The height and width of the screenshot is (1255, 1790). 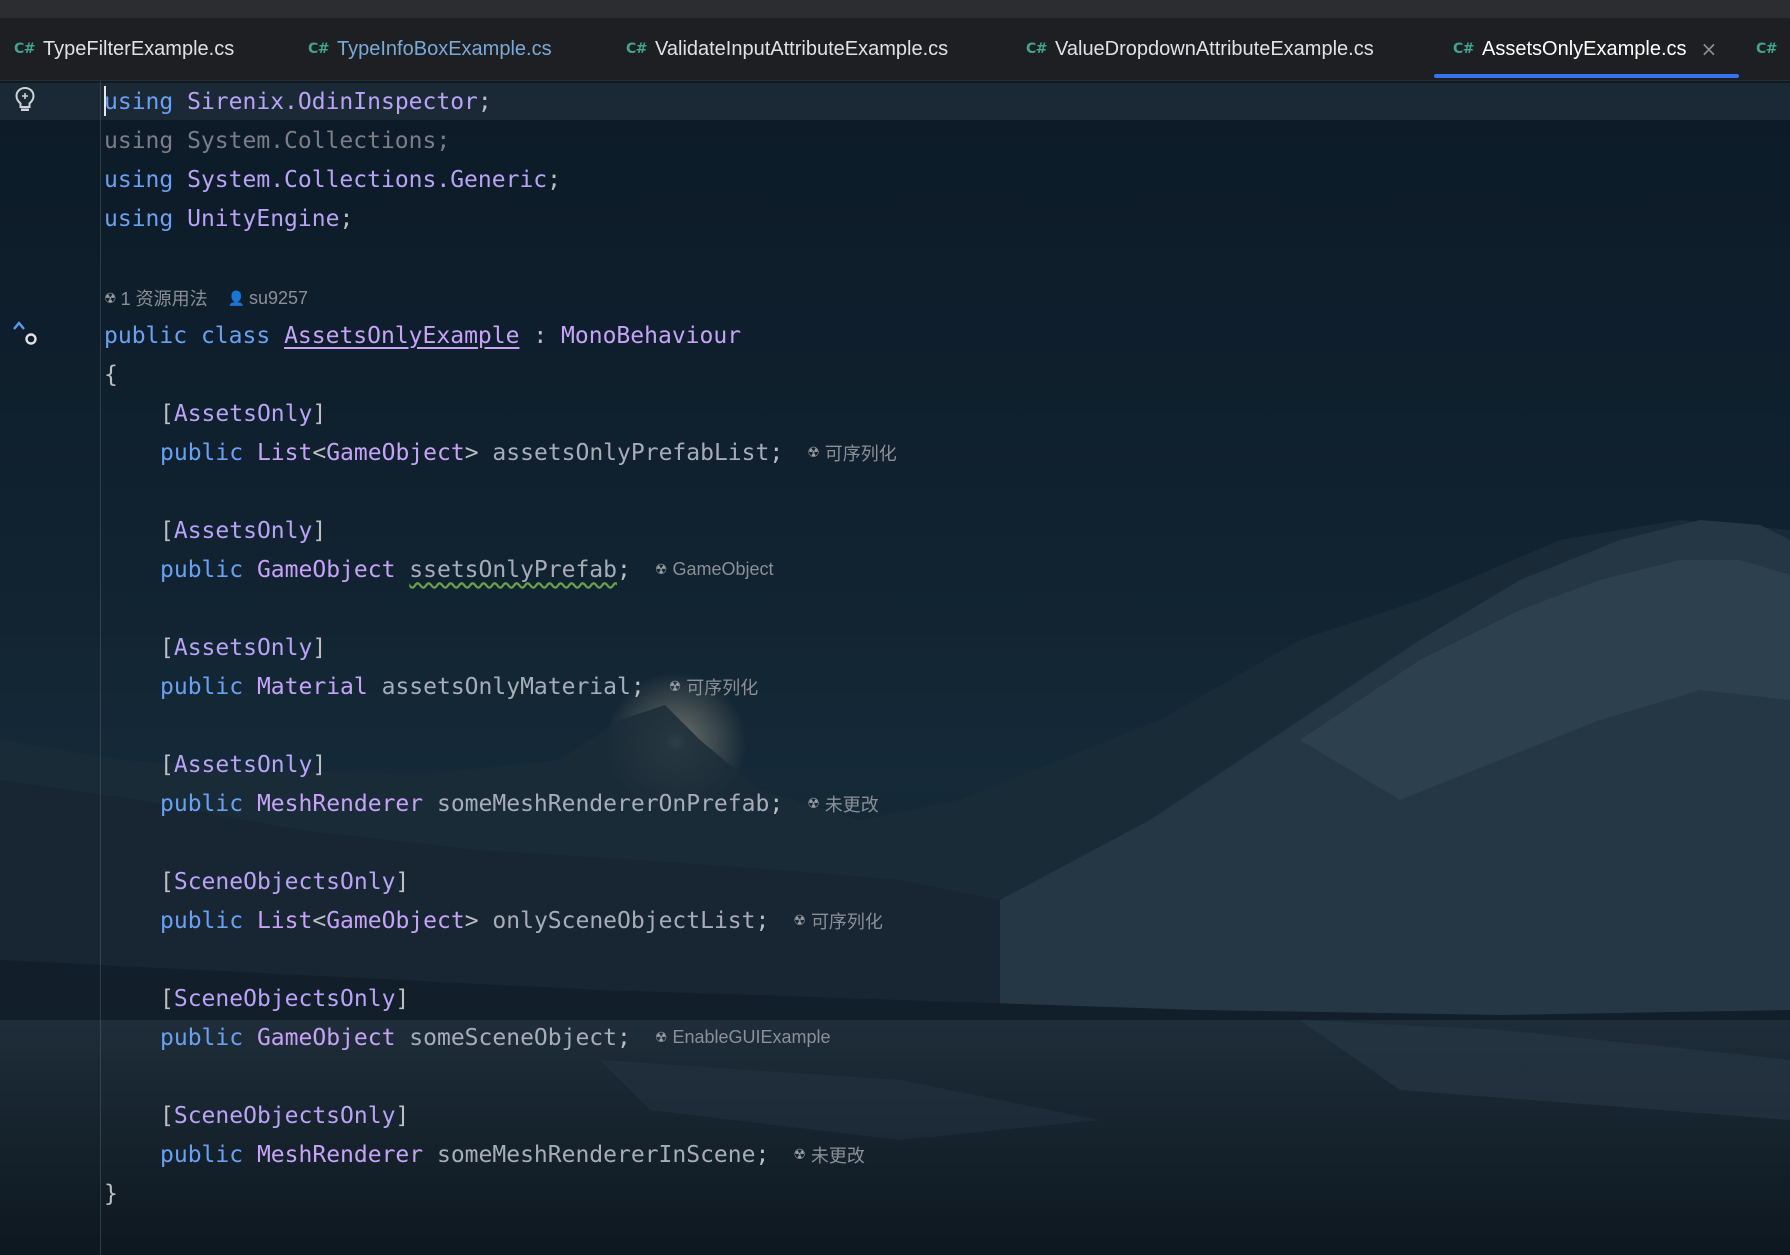 I want to click on inlay-hint-text: GameObject, so click(x=723, y=569).